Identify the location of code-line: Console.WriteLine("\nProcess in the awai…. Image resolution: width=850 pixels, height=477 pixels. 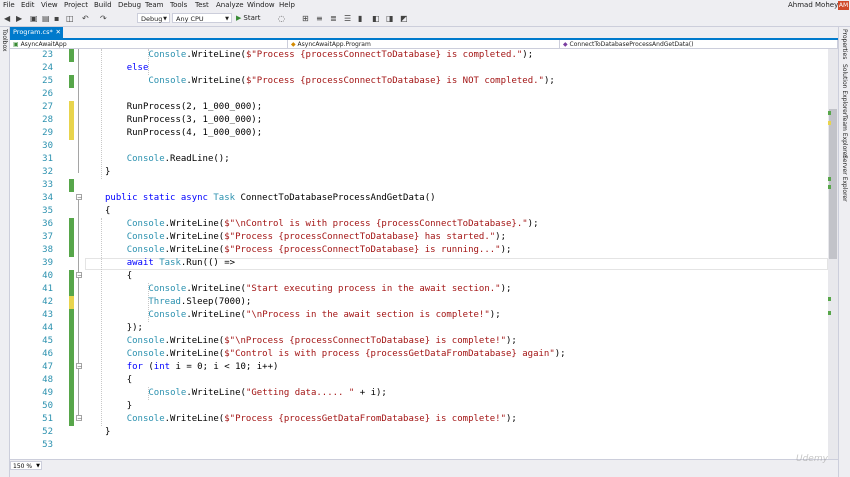
(324, 315).